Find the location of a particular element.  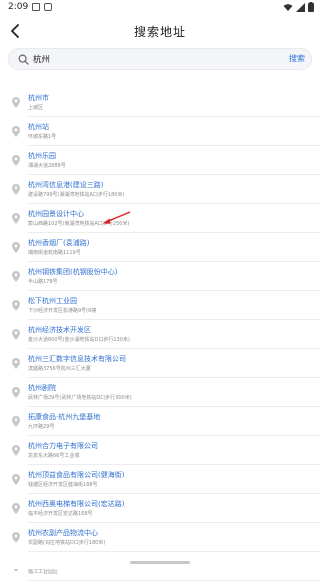

status-bar: 2:09 is located at coordinates (160, 7).